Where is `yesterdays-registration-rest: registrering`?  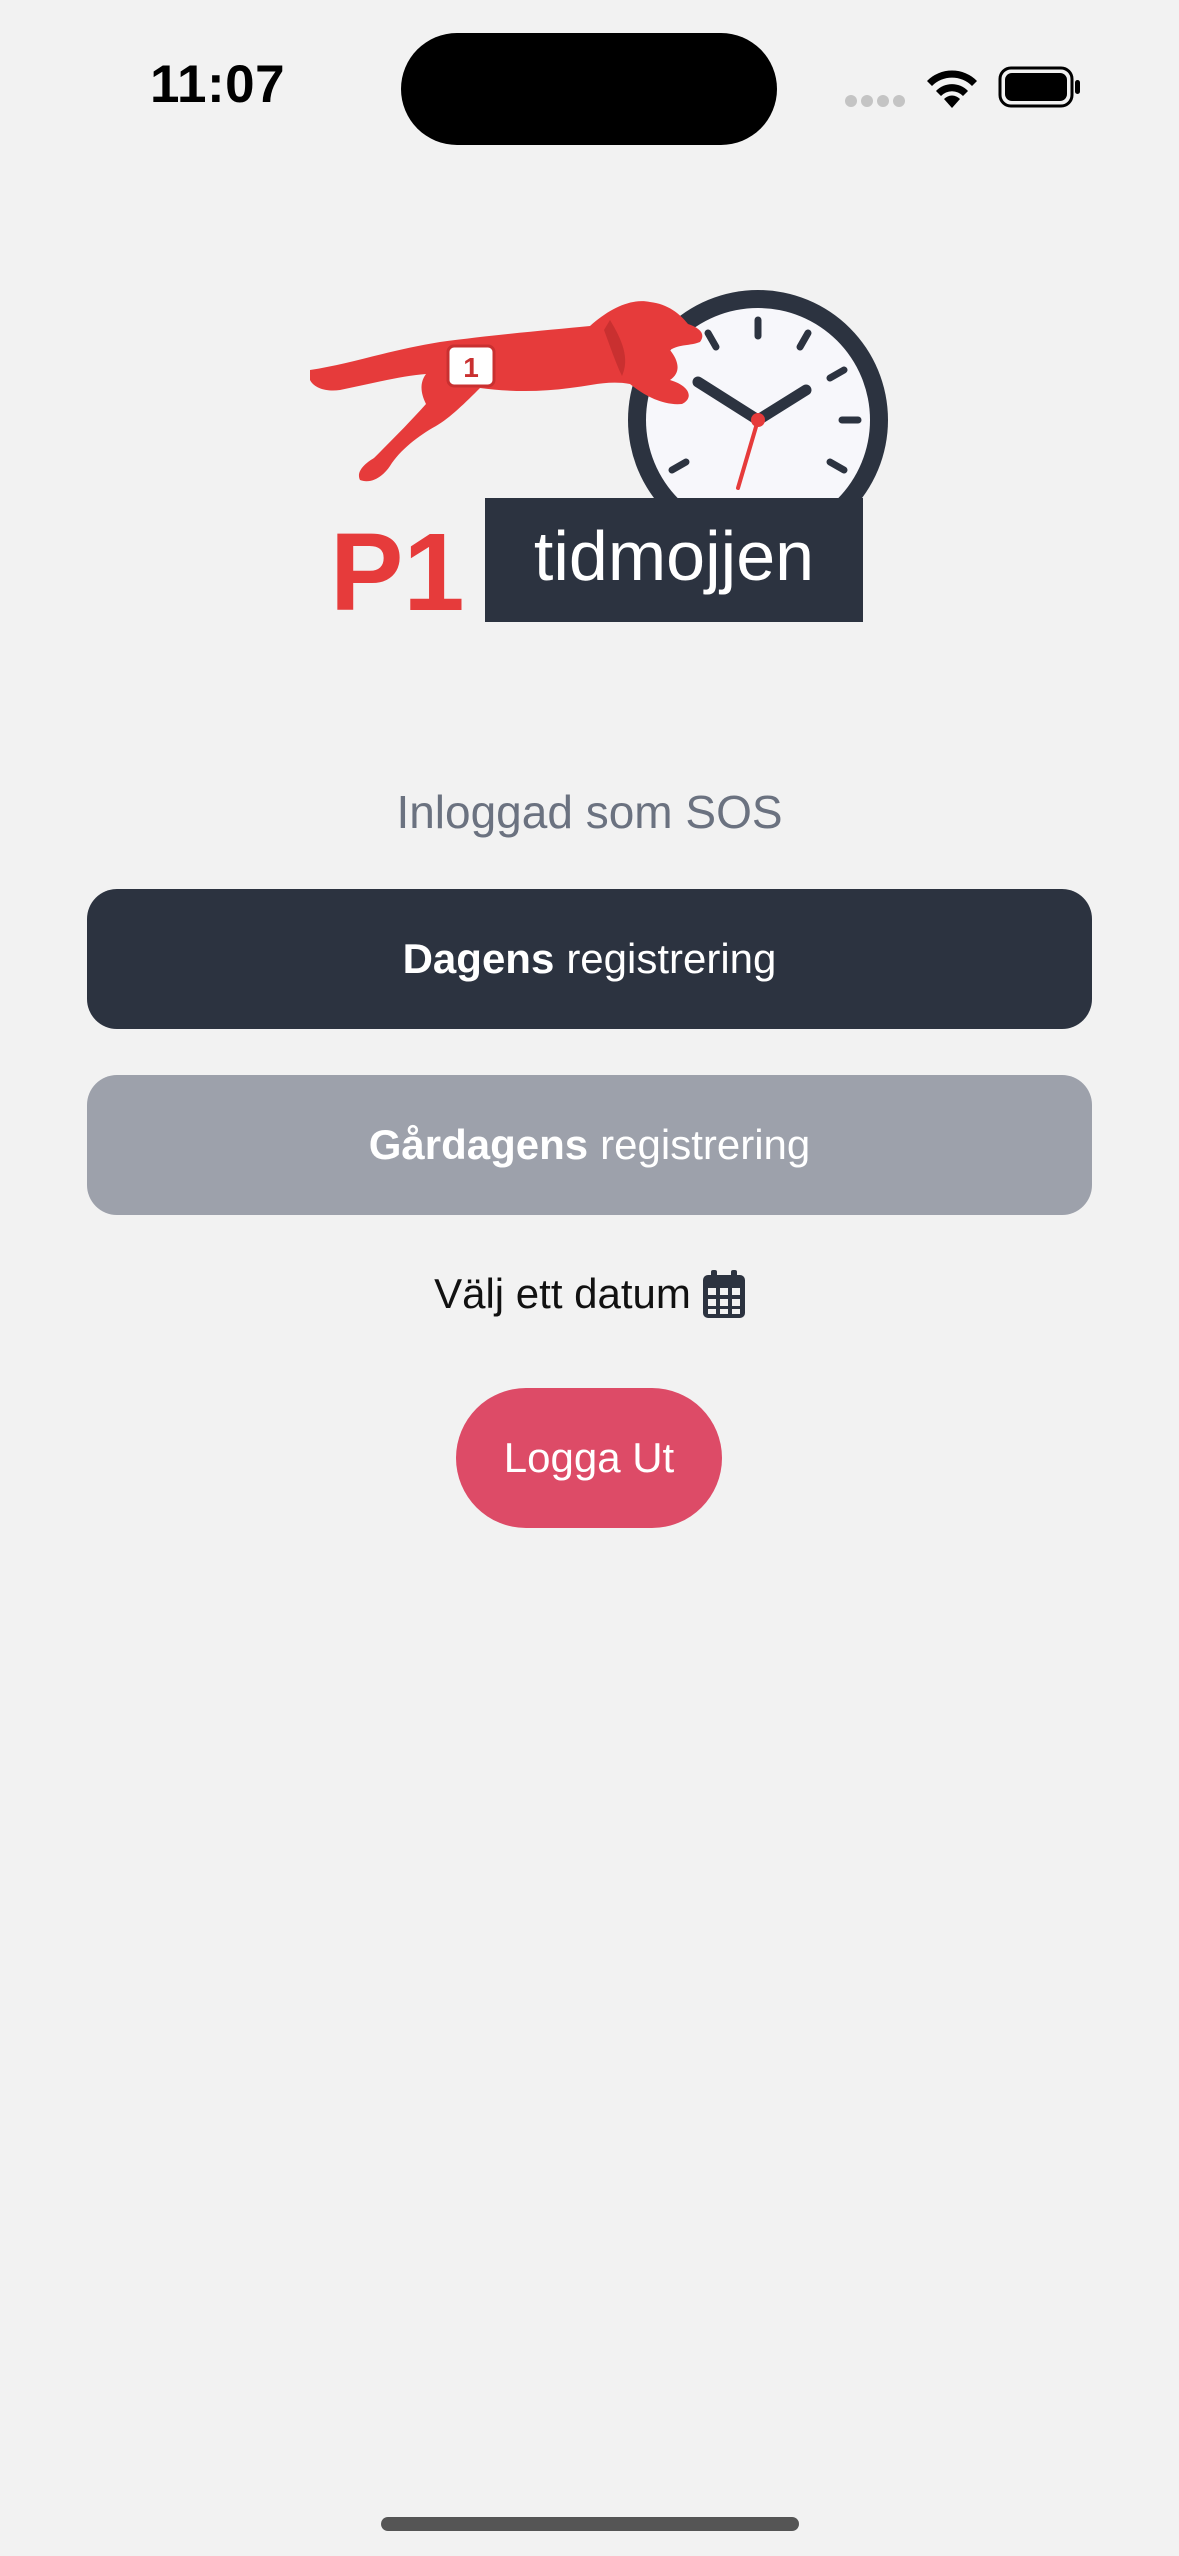 yesterdays-registration-rest: registrering is located at coordinates (705, 1144).